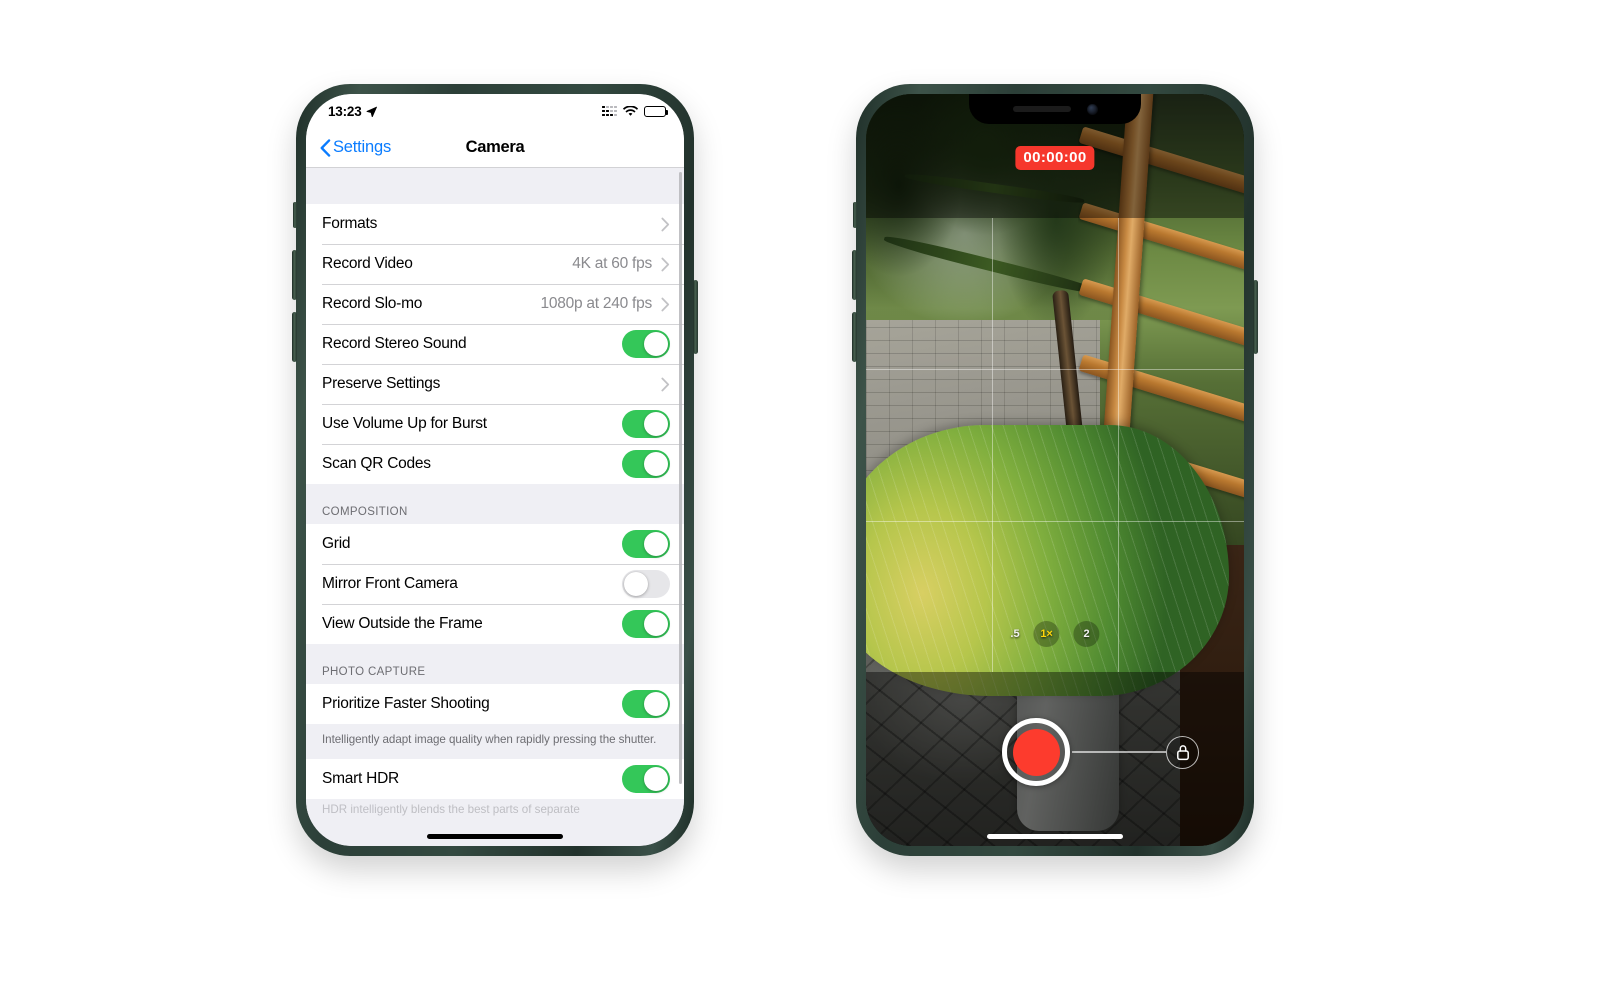 The height and width of the screenshot is (991, 1600). Describe the element at coordinates (680, 478) in the screenshot. I see `scrollbar` at that location.